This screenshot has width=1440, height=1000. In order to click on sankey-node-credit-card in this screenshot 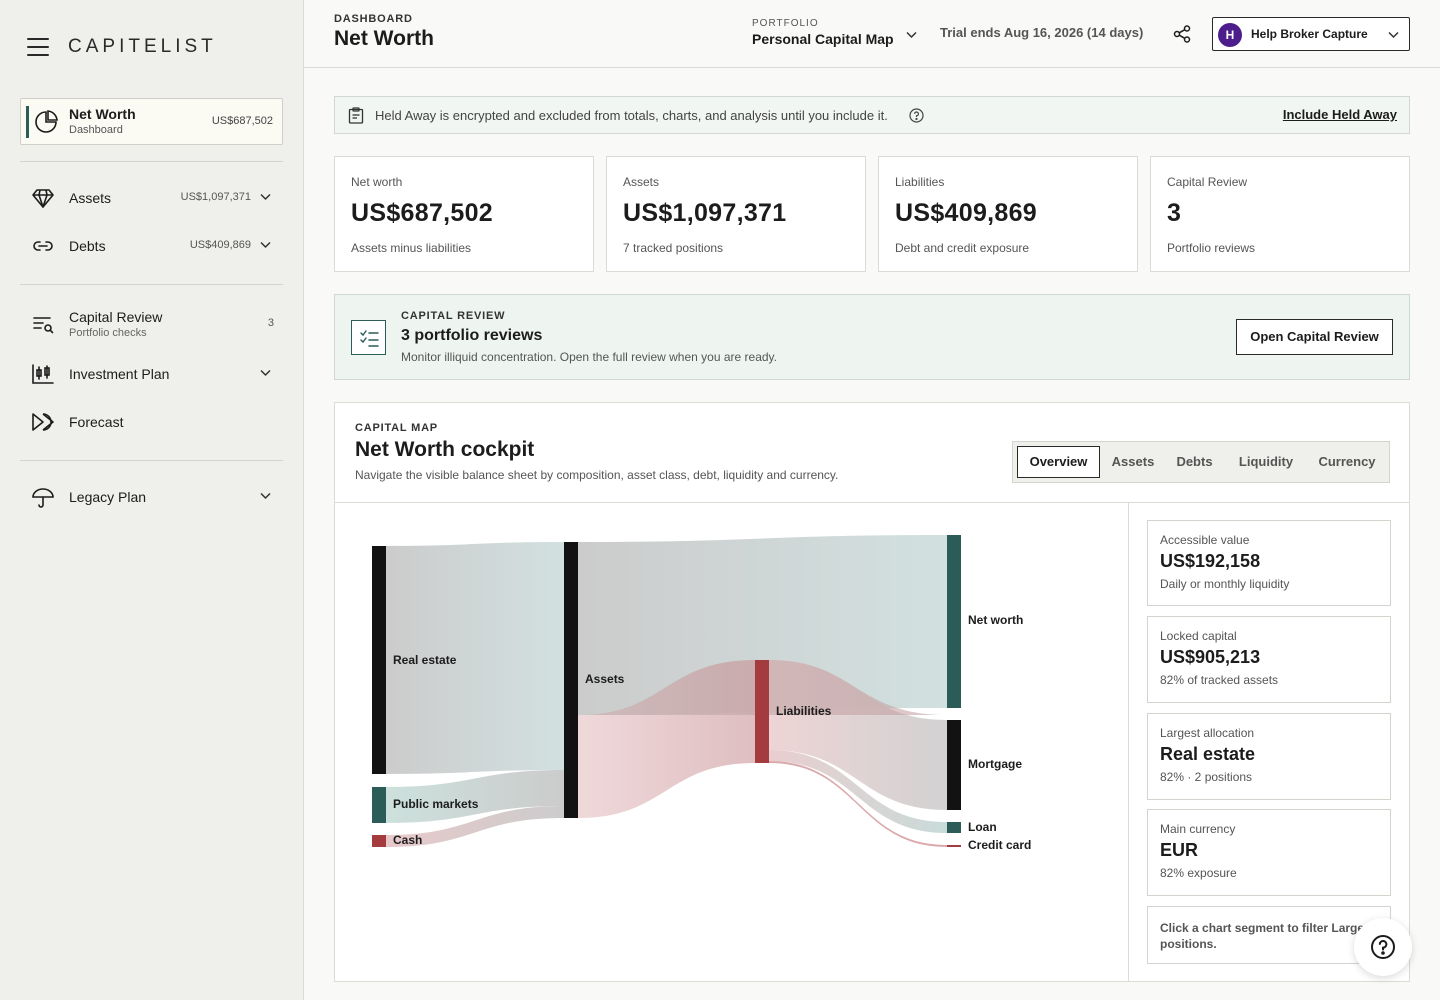, I will do `click(954, 846)`.